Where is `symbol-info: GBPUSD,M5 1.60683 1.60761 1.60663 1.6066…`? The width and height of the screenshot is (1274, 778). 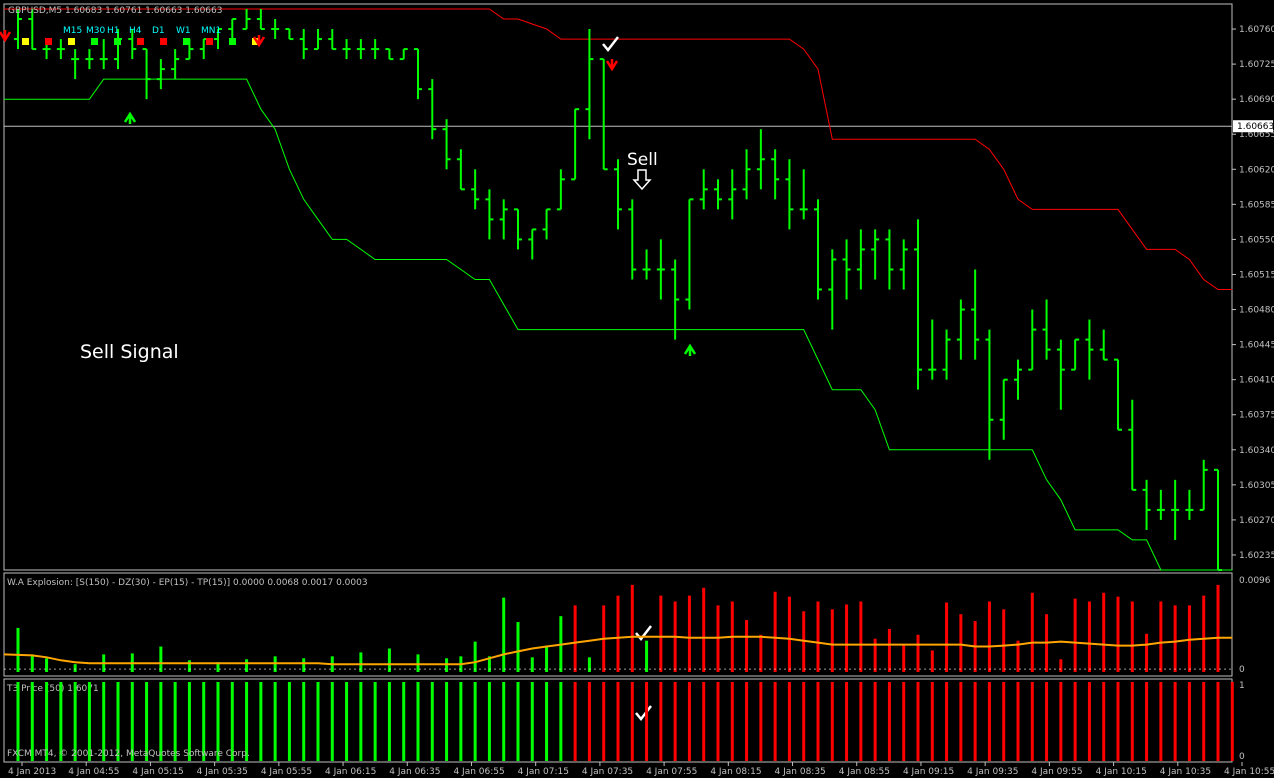 symbol-info: GBPUSD,M5 1.60683 1.60761 1.60663 1.6066… is located at coordinates (115, 11).